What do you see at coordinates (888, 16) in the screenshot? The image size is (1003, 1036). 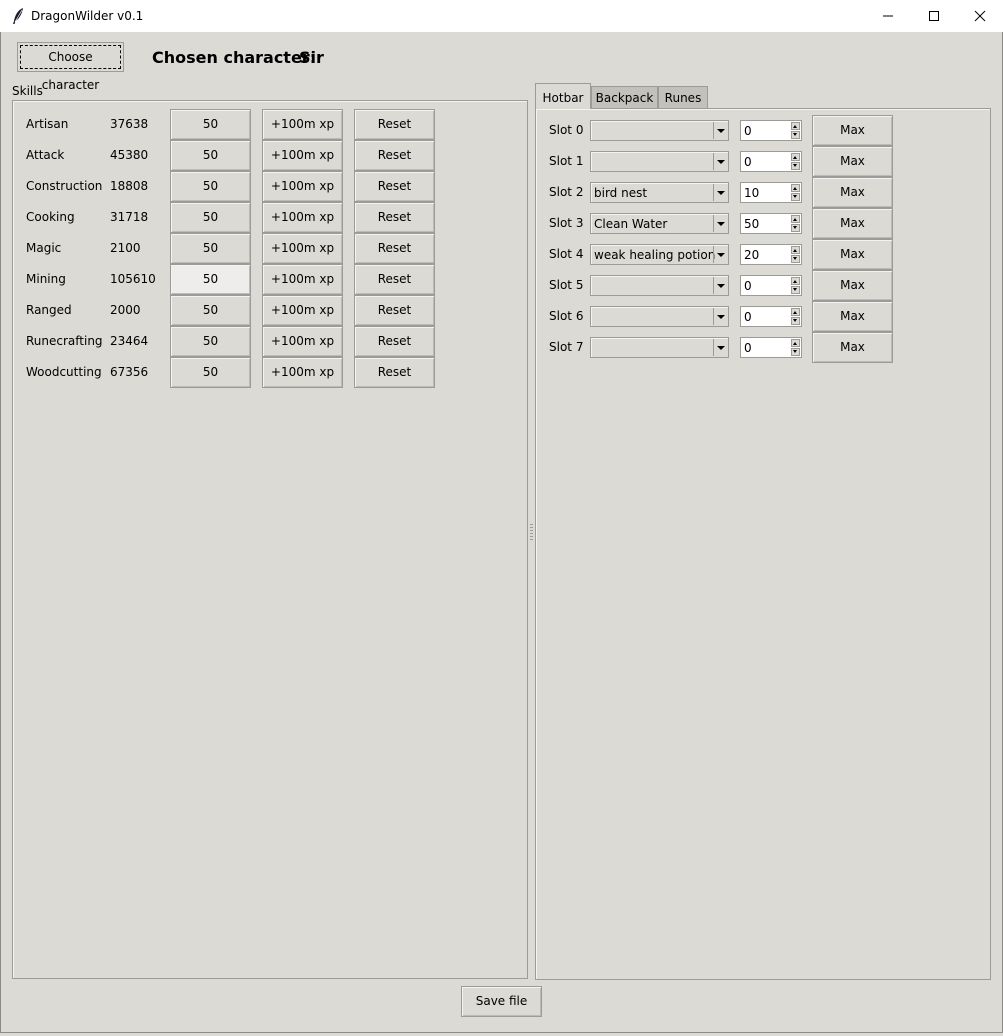 I see `minimize-button` at bounding box center [888, 16].